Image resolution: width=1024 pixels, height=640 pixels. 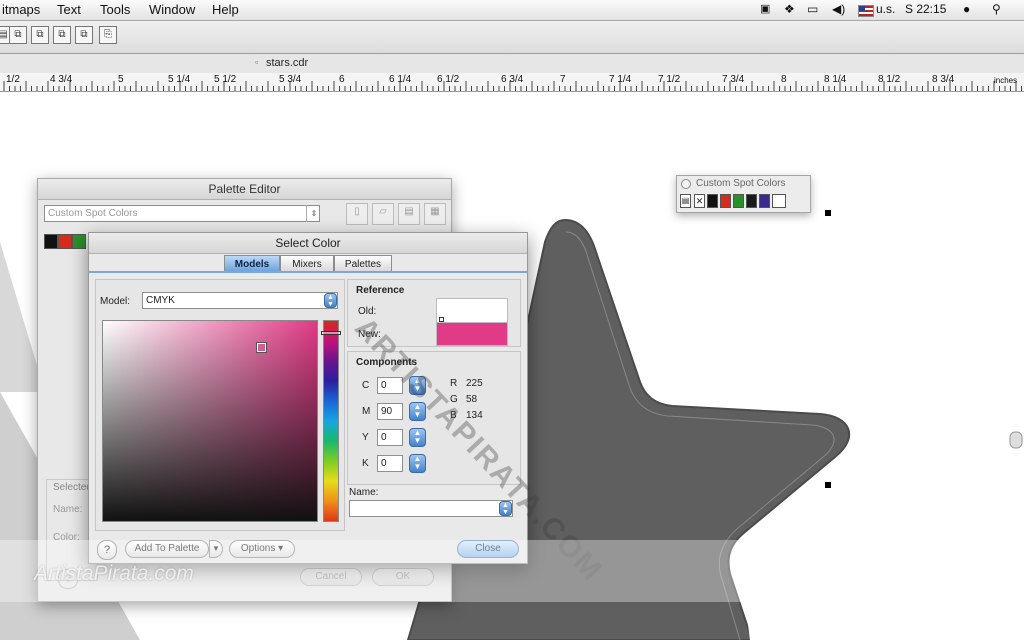 What do you see at coordinates (61, 79) in the screenshot?
I see `ruler-tick-label: 4 3/4` at bounding box center [61, 79].